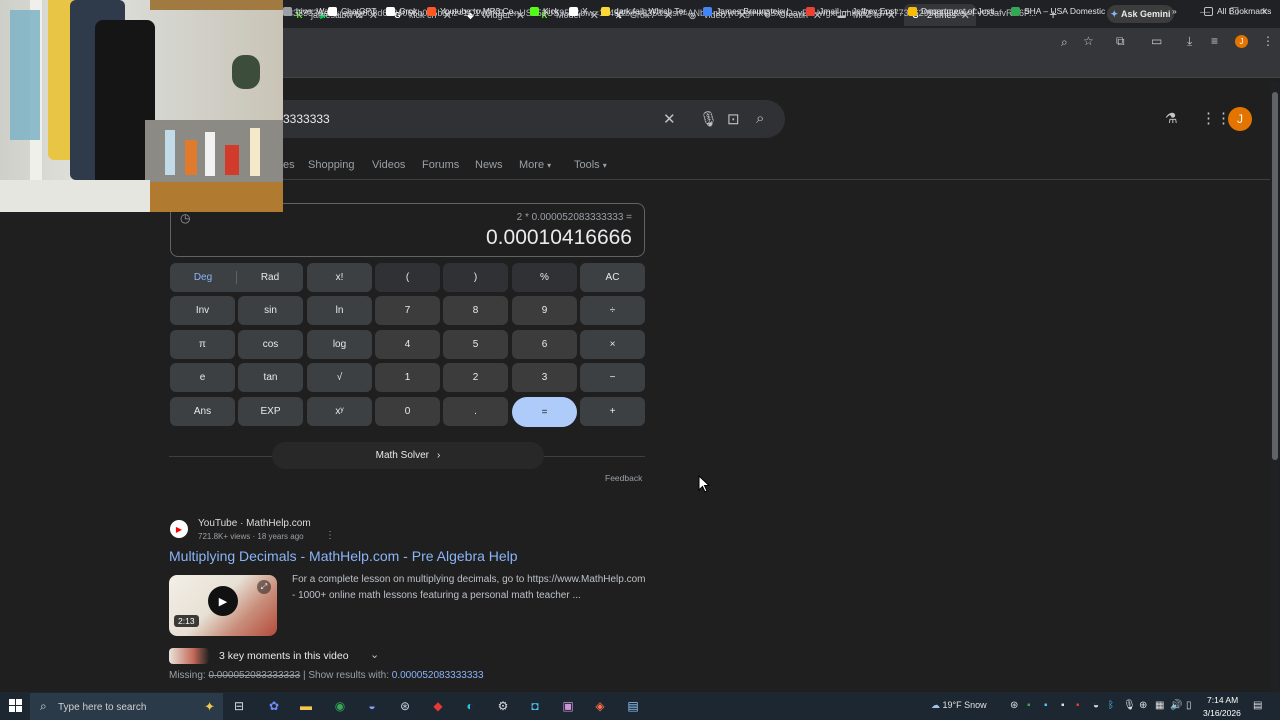 Image resolution: width=1280 pixels, height=720 pixels. Describe the element at coordinates (401, 11) in the screenshot. I see `bookmark-item: Grok` at that location.